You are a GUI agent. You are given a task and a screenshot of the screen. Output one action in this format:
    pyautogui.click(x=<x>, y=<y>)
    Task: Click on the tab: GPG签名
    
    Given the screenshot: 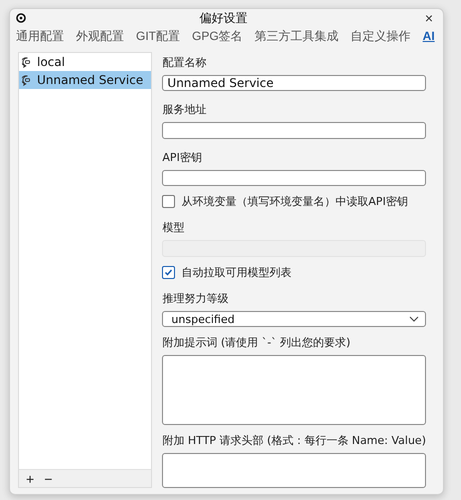 What is the action you would take?
    pyautogui.click(x=217, y=36)
    